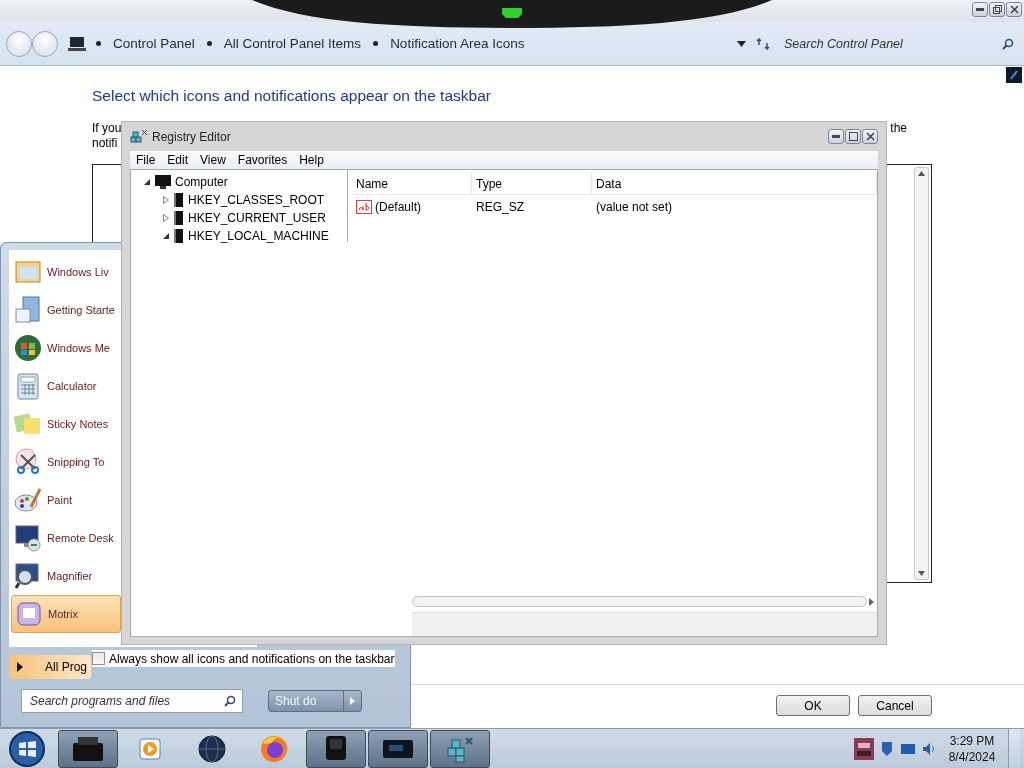  Describe the element at coordinates (364, 207) in the screenshot. I see `string-value-icon` at that location.